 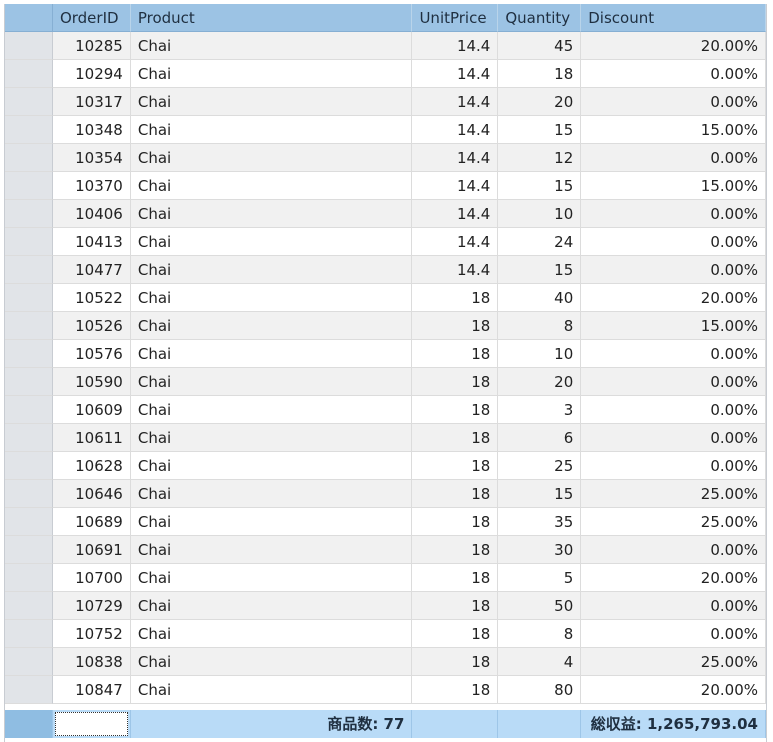 I want to click on orderid-cell: 10628, so click(x=91, y=466).